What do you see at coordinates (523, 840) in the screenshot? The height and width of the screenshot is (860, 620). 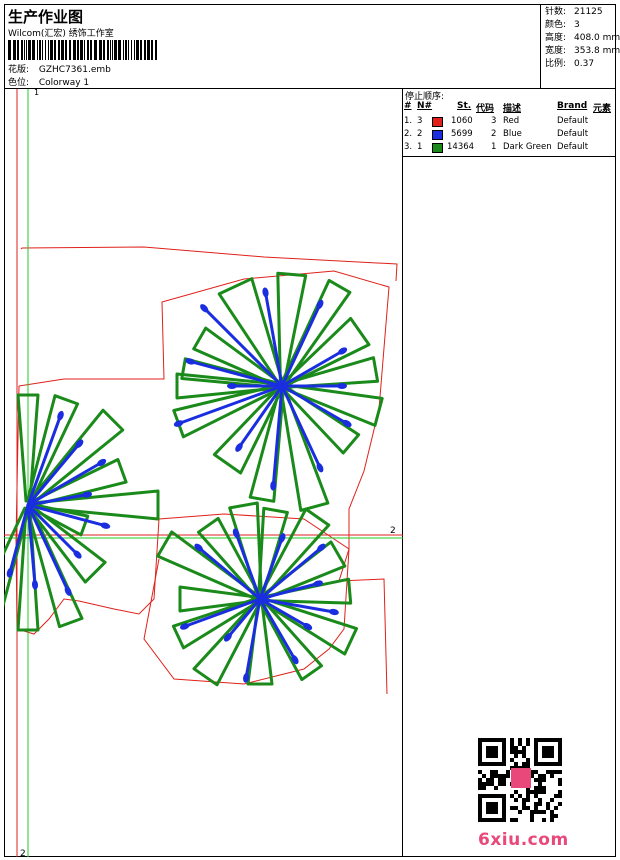 I see `site-watermark: 6xiu.com` at bounding box center [523, 840].